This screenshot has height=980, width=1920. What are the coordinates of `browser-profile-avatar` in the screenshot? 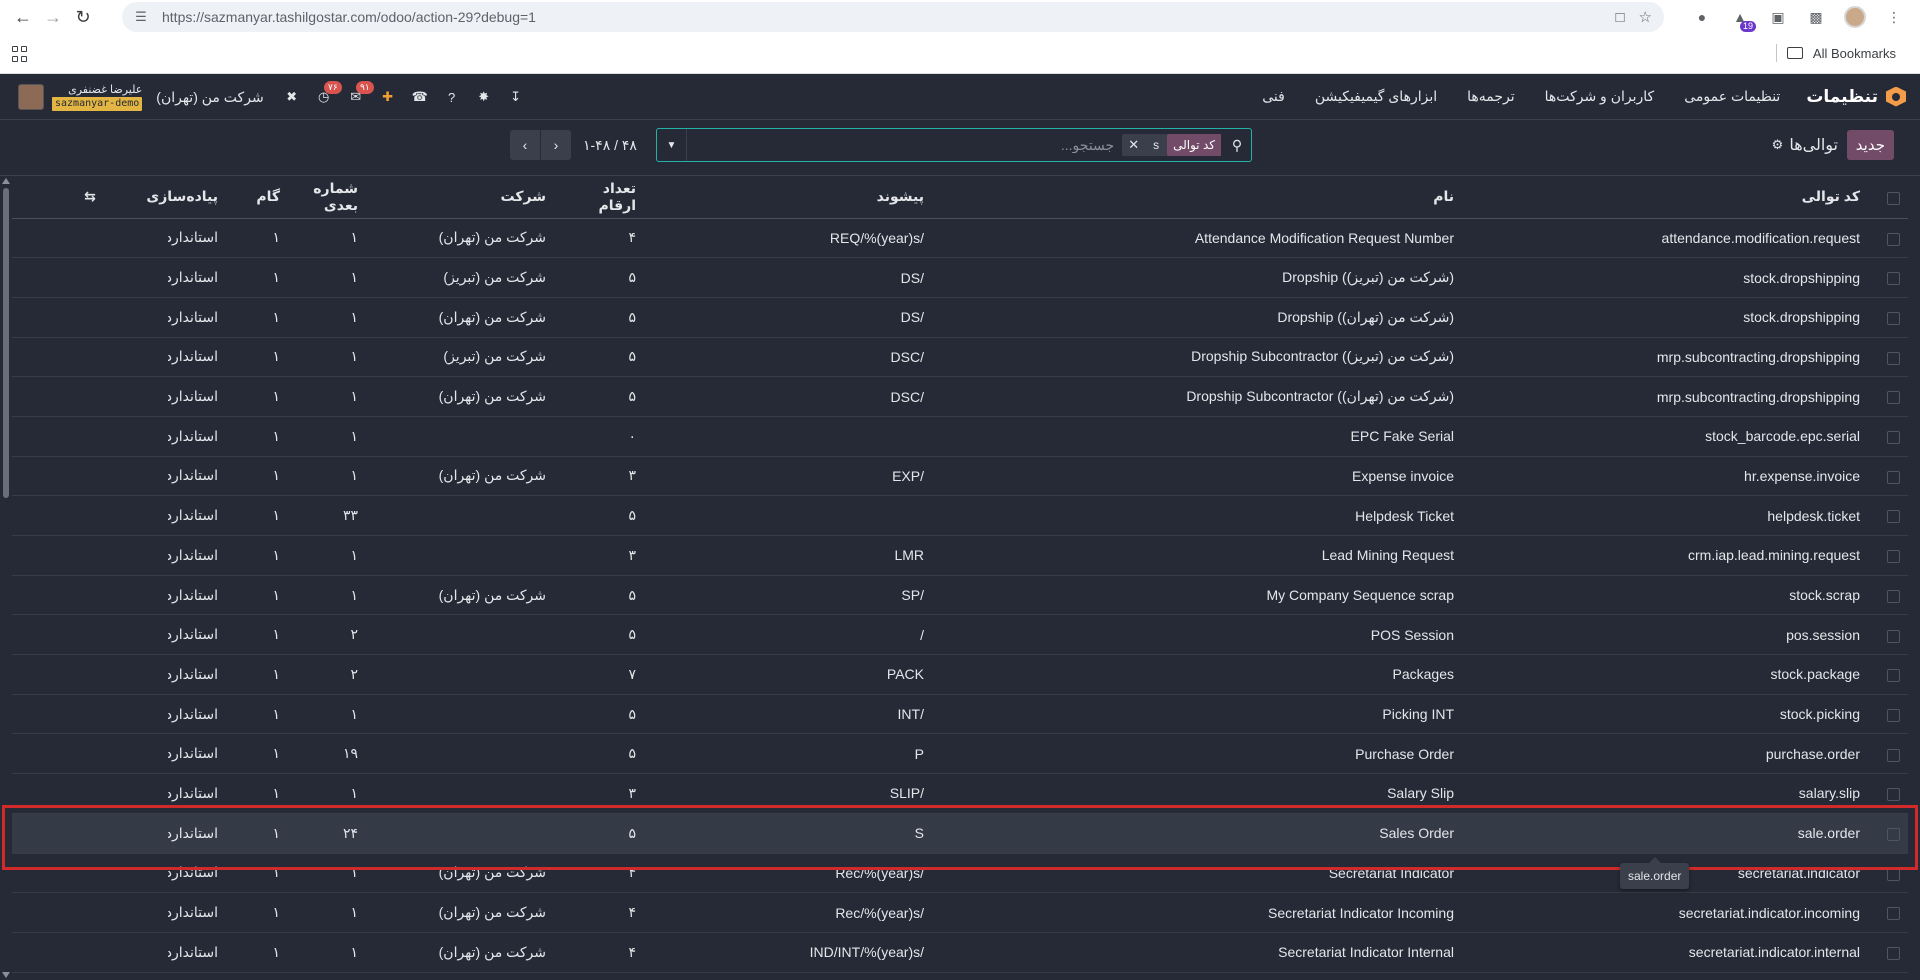 It's located at (1855, 17).